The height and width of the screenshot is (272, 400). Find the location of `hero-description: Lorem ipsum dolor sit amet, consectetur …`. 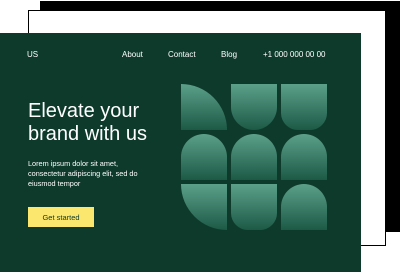

hero-description: Lorem ipsum dolor sit amet, consectetur … is located at coordinates (95, 174).